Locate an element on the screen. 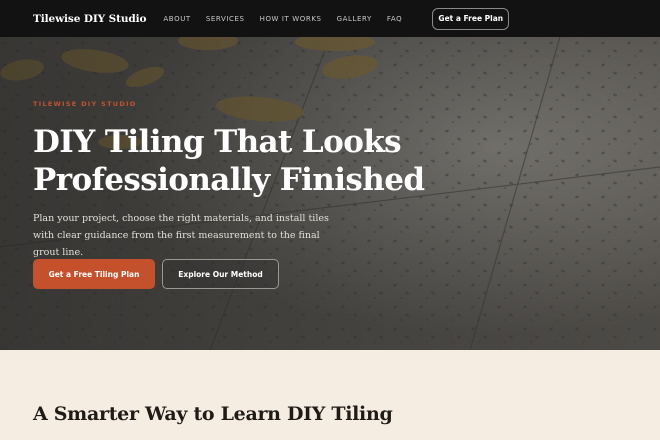  get-free-tiling-plan-button: Get a Free Tiling Plan is located at coordinates (94, 274).